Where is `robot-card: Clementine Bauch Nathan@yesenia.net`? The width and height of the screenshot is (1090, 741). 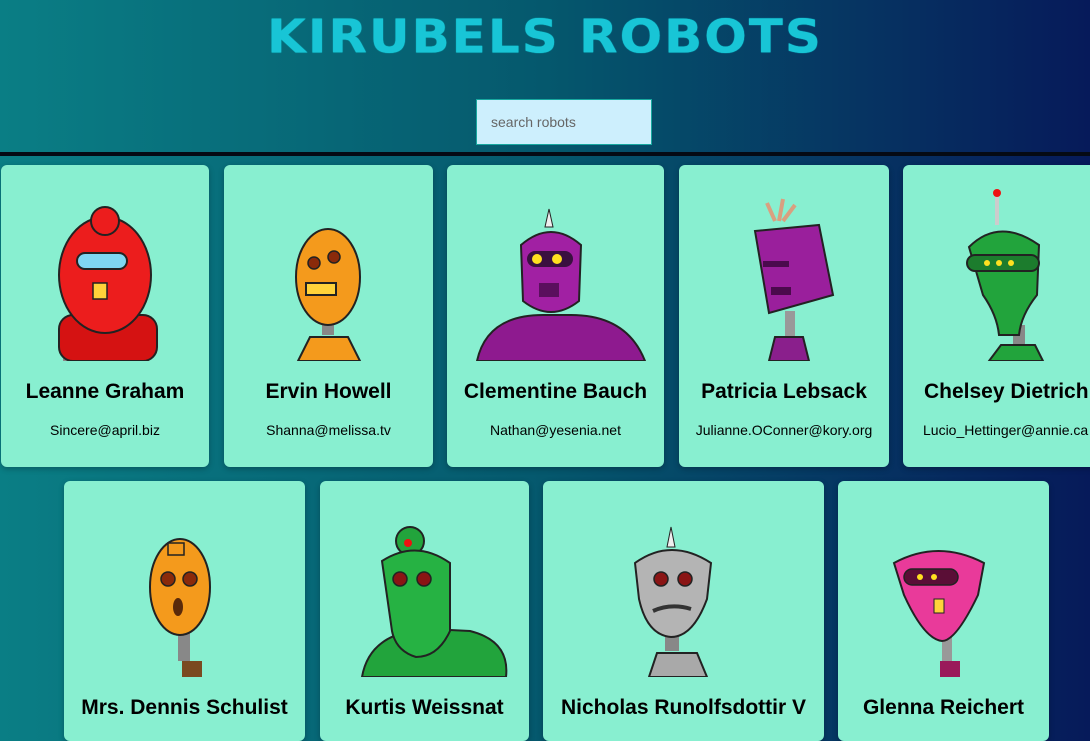 robot-card: Clementine Bauch Nathan@yesenia.net is located at coordinates (555, 316).